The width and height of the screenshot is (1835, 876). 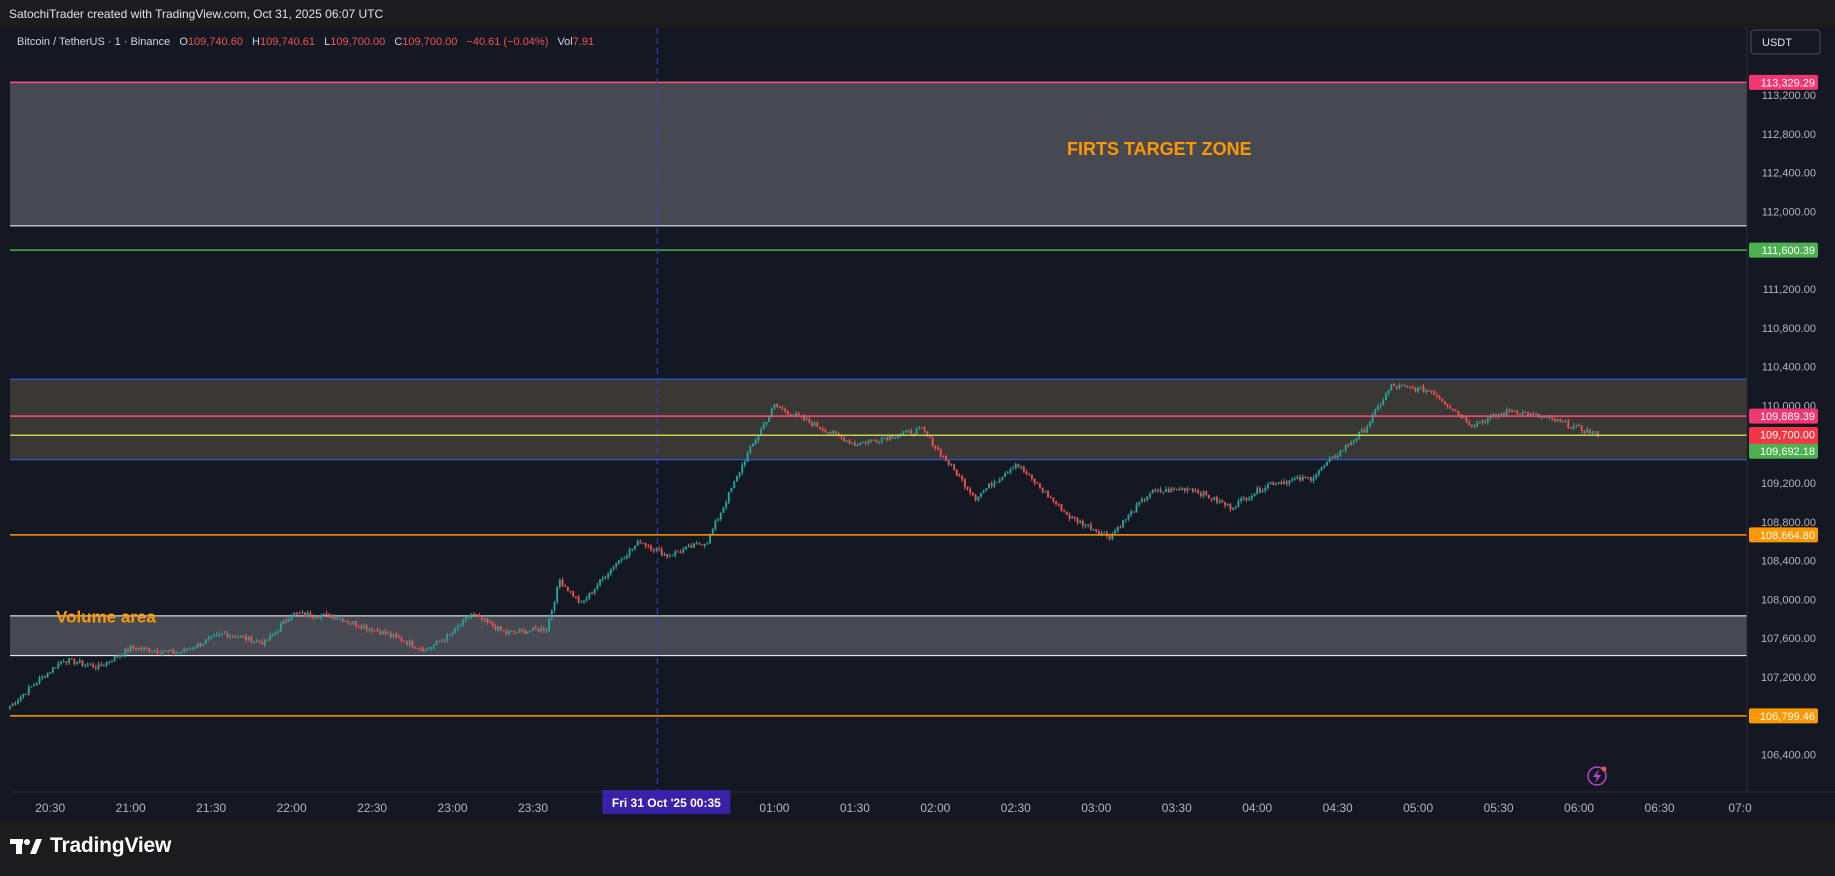 I want to click on time-tick-label: 03:30, so click(x=1177, y=808).